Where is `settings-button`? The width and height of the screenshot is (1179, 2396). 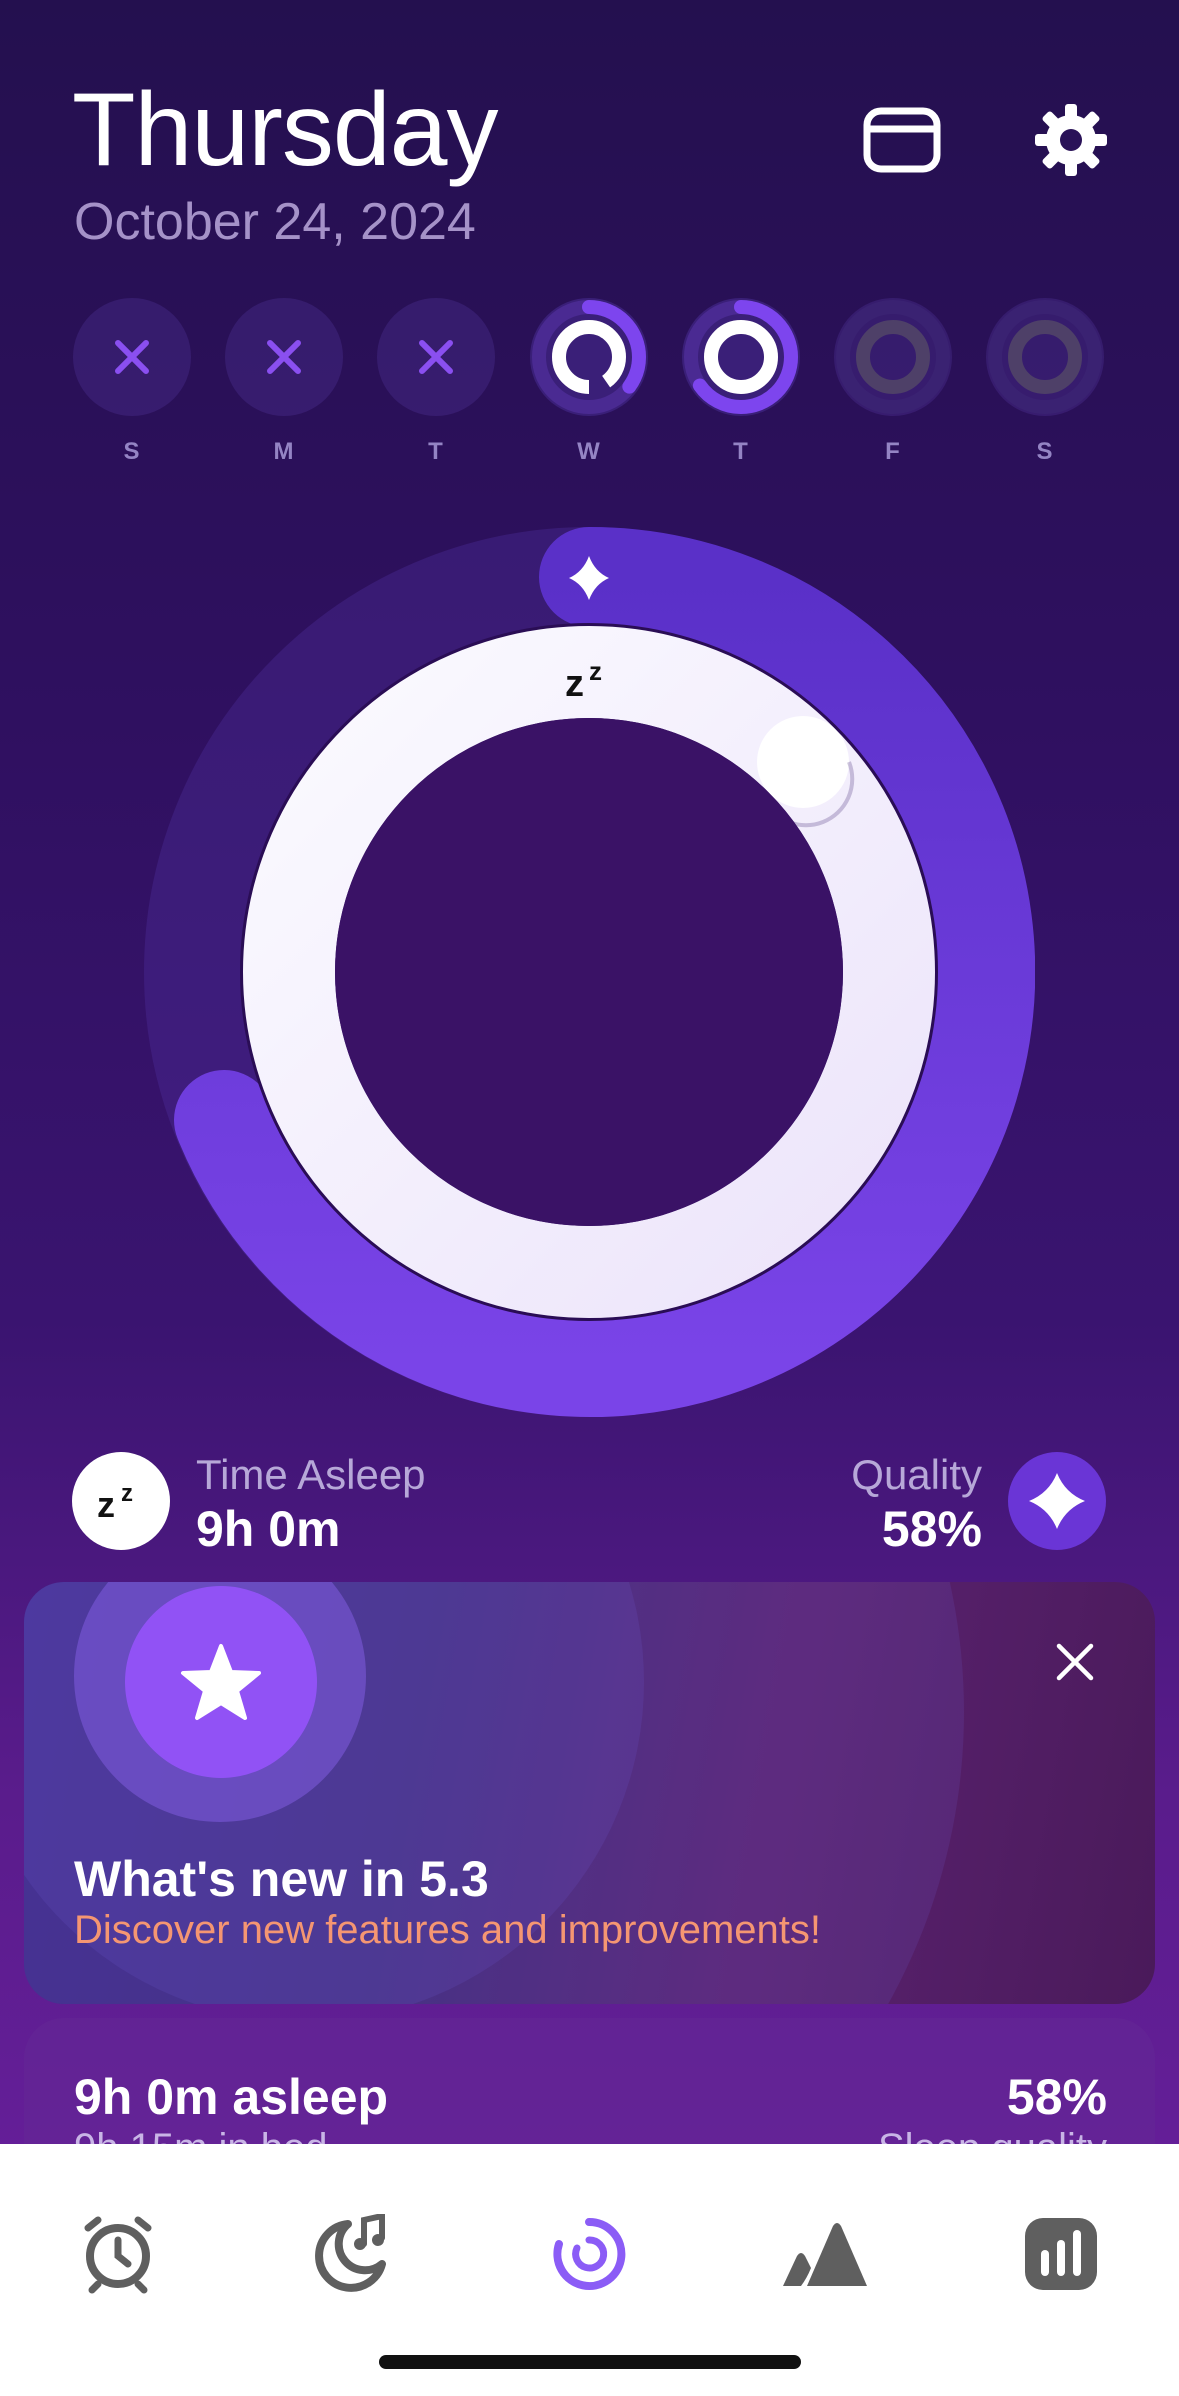
settings-button is located at coordinates (1071, 140).